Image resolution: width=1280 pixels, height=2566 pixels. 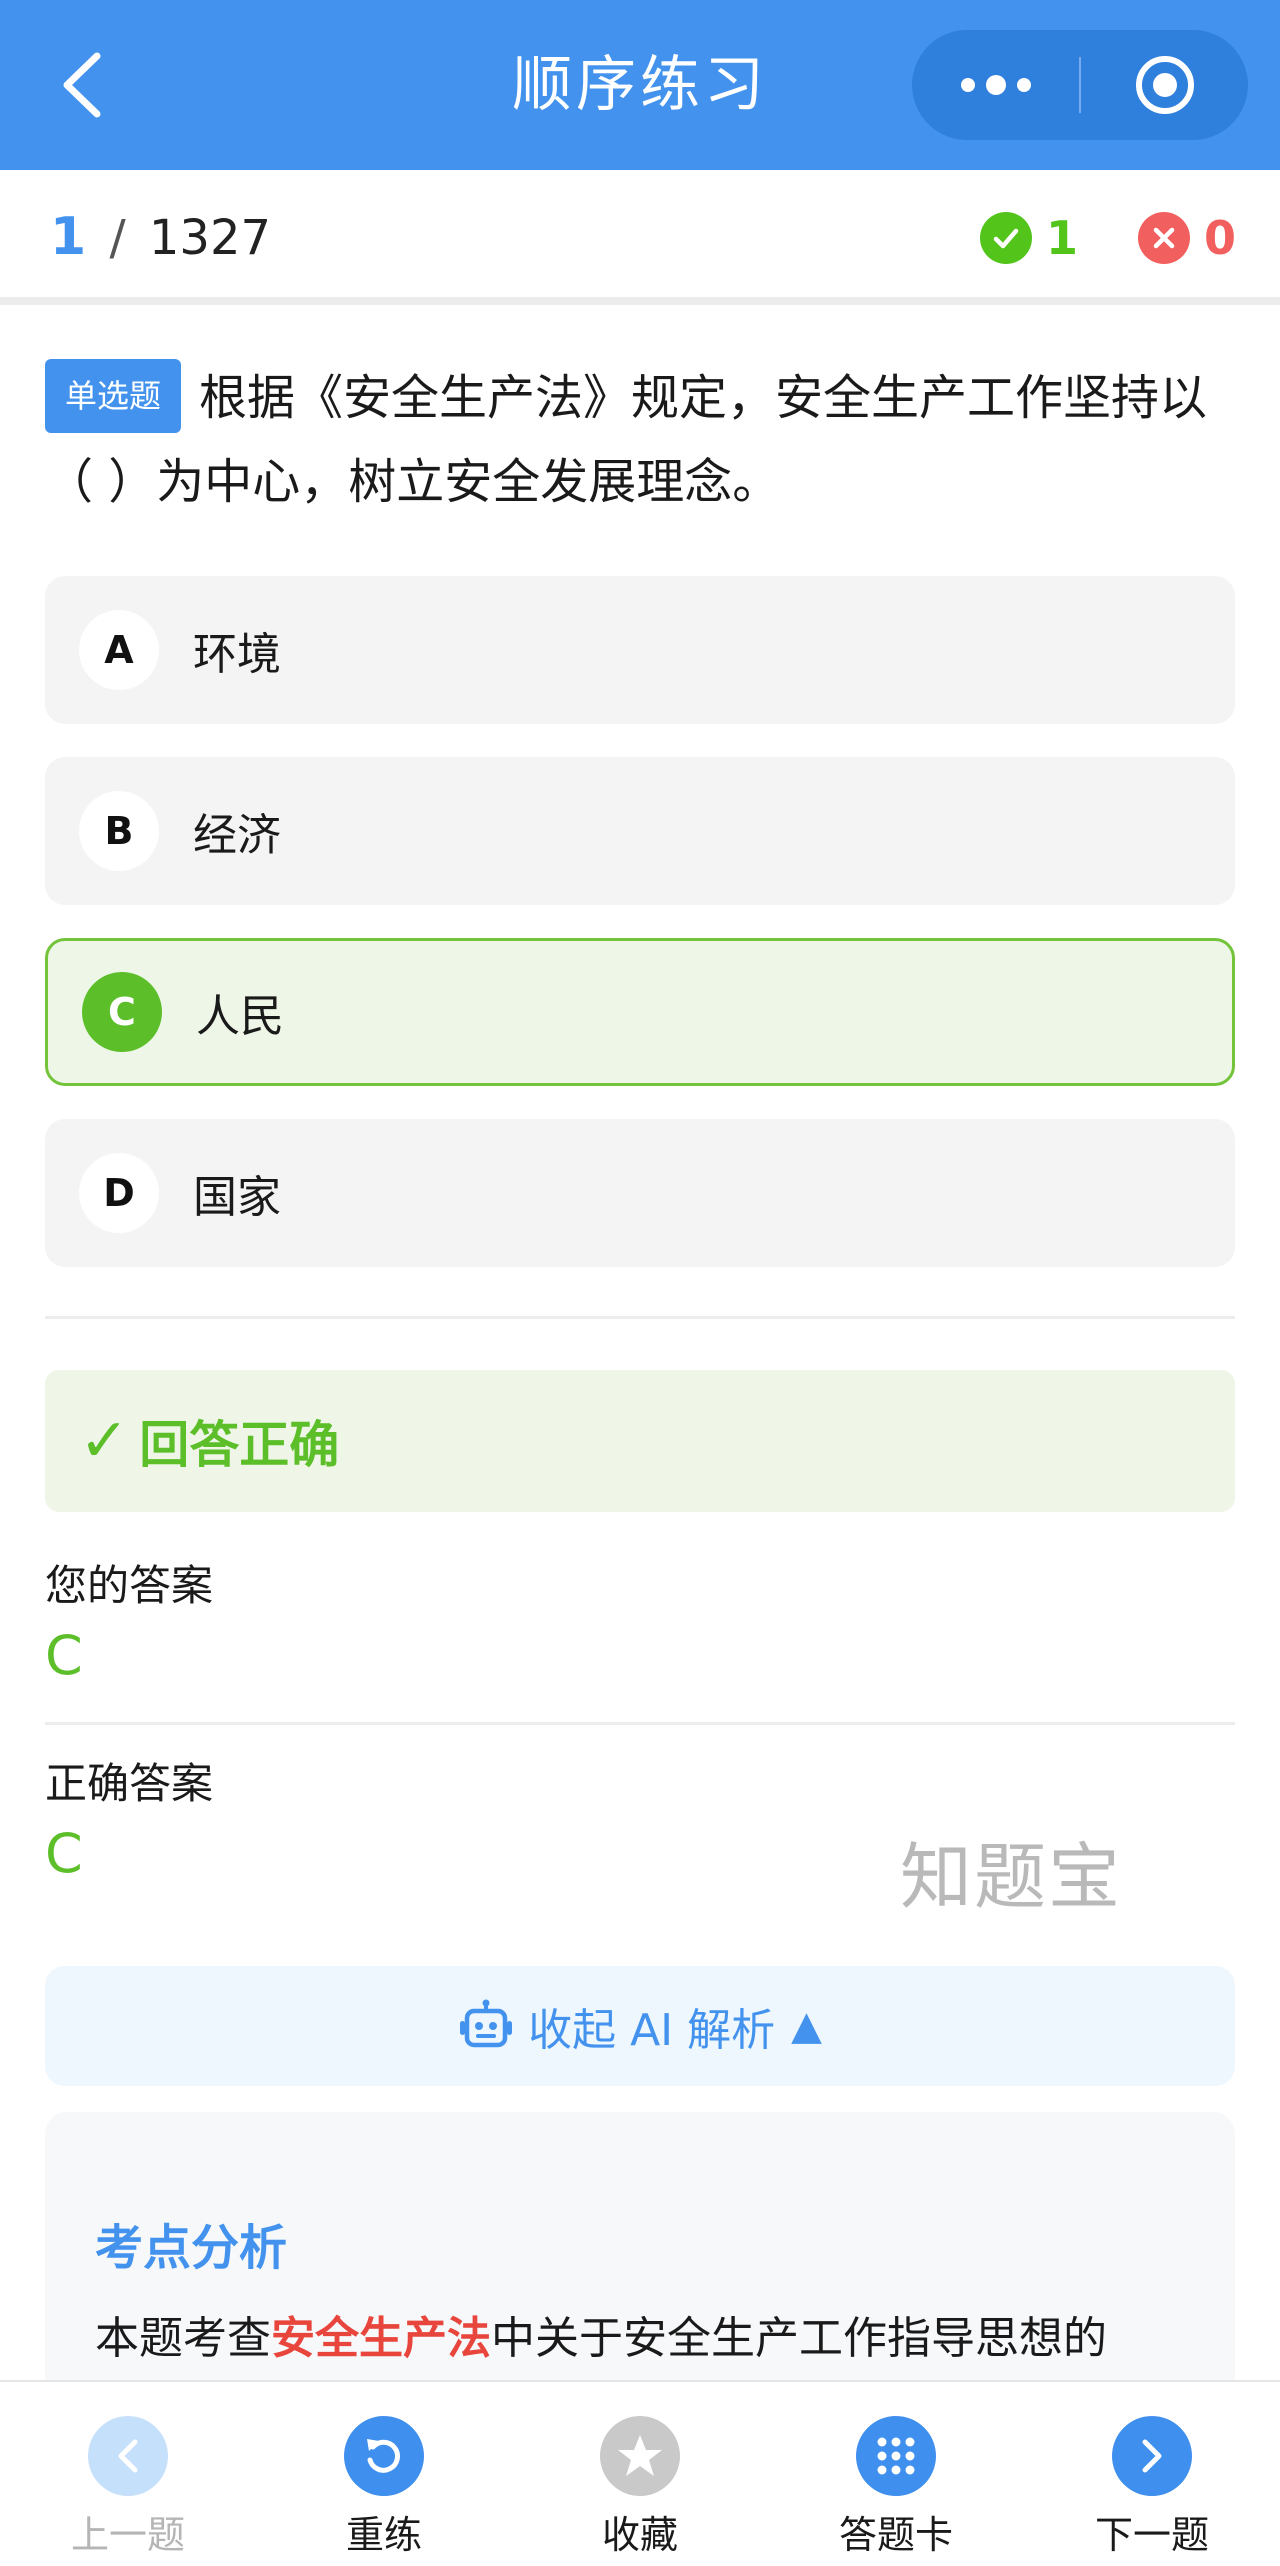 I want to click on your-answer-value: C, so click(x=64, y=1655).